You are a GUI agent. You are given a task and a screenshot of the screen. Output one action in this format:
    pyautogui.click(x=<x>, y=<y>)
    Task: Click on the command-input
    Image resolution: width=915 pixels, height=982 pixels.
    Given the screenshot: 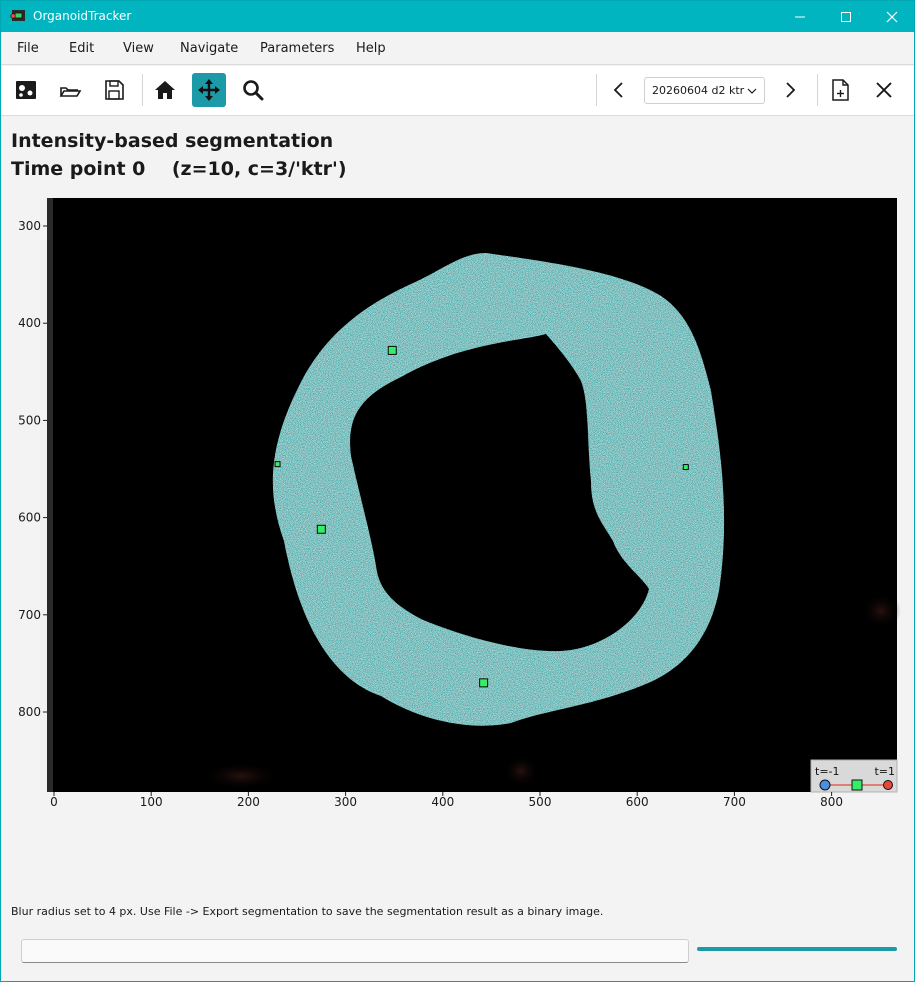 What is the action you would take?
    pyautogui.click(x=355, y=951)
    